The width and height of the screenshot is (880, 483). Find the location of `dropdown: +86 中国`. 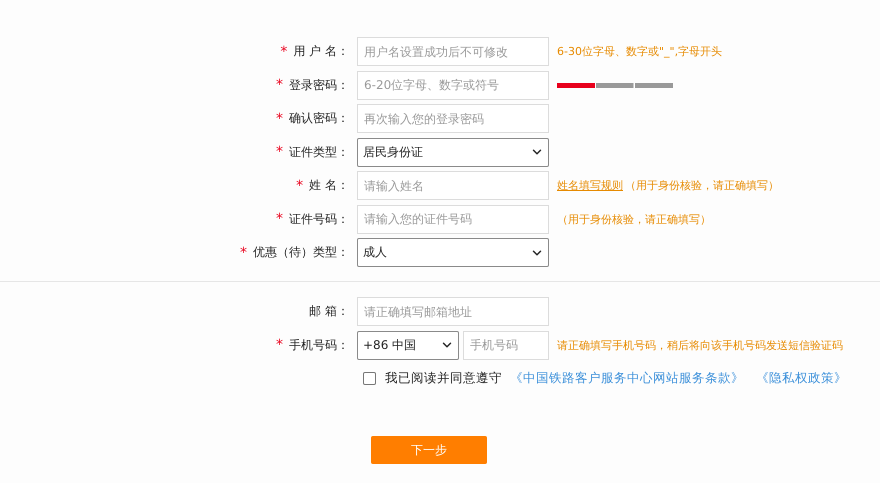

dropdown: +86 中国 is located at coordinates (408, 345).